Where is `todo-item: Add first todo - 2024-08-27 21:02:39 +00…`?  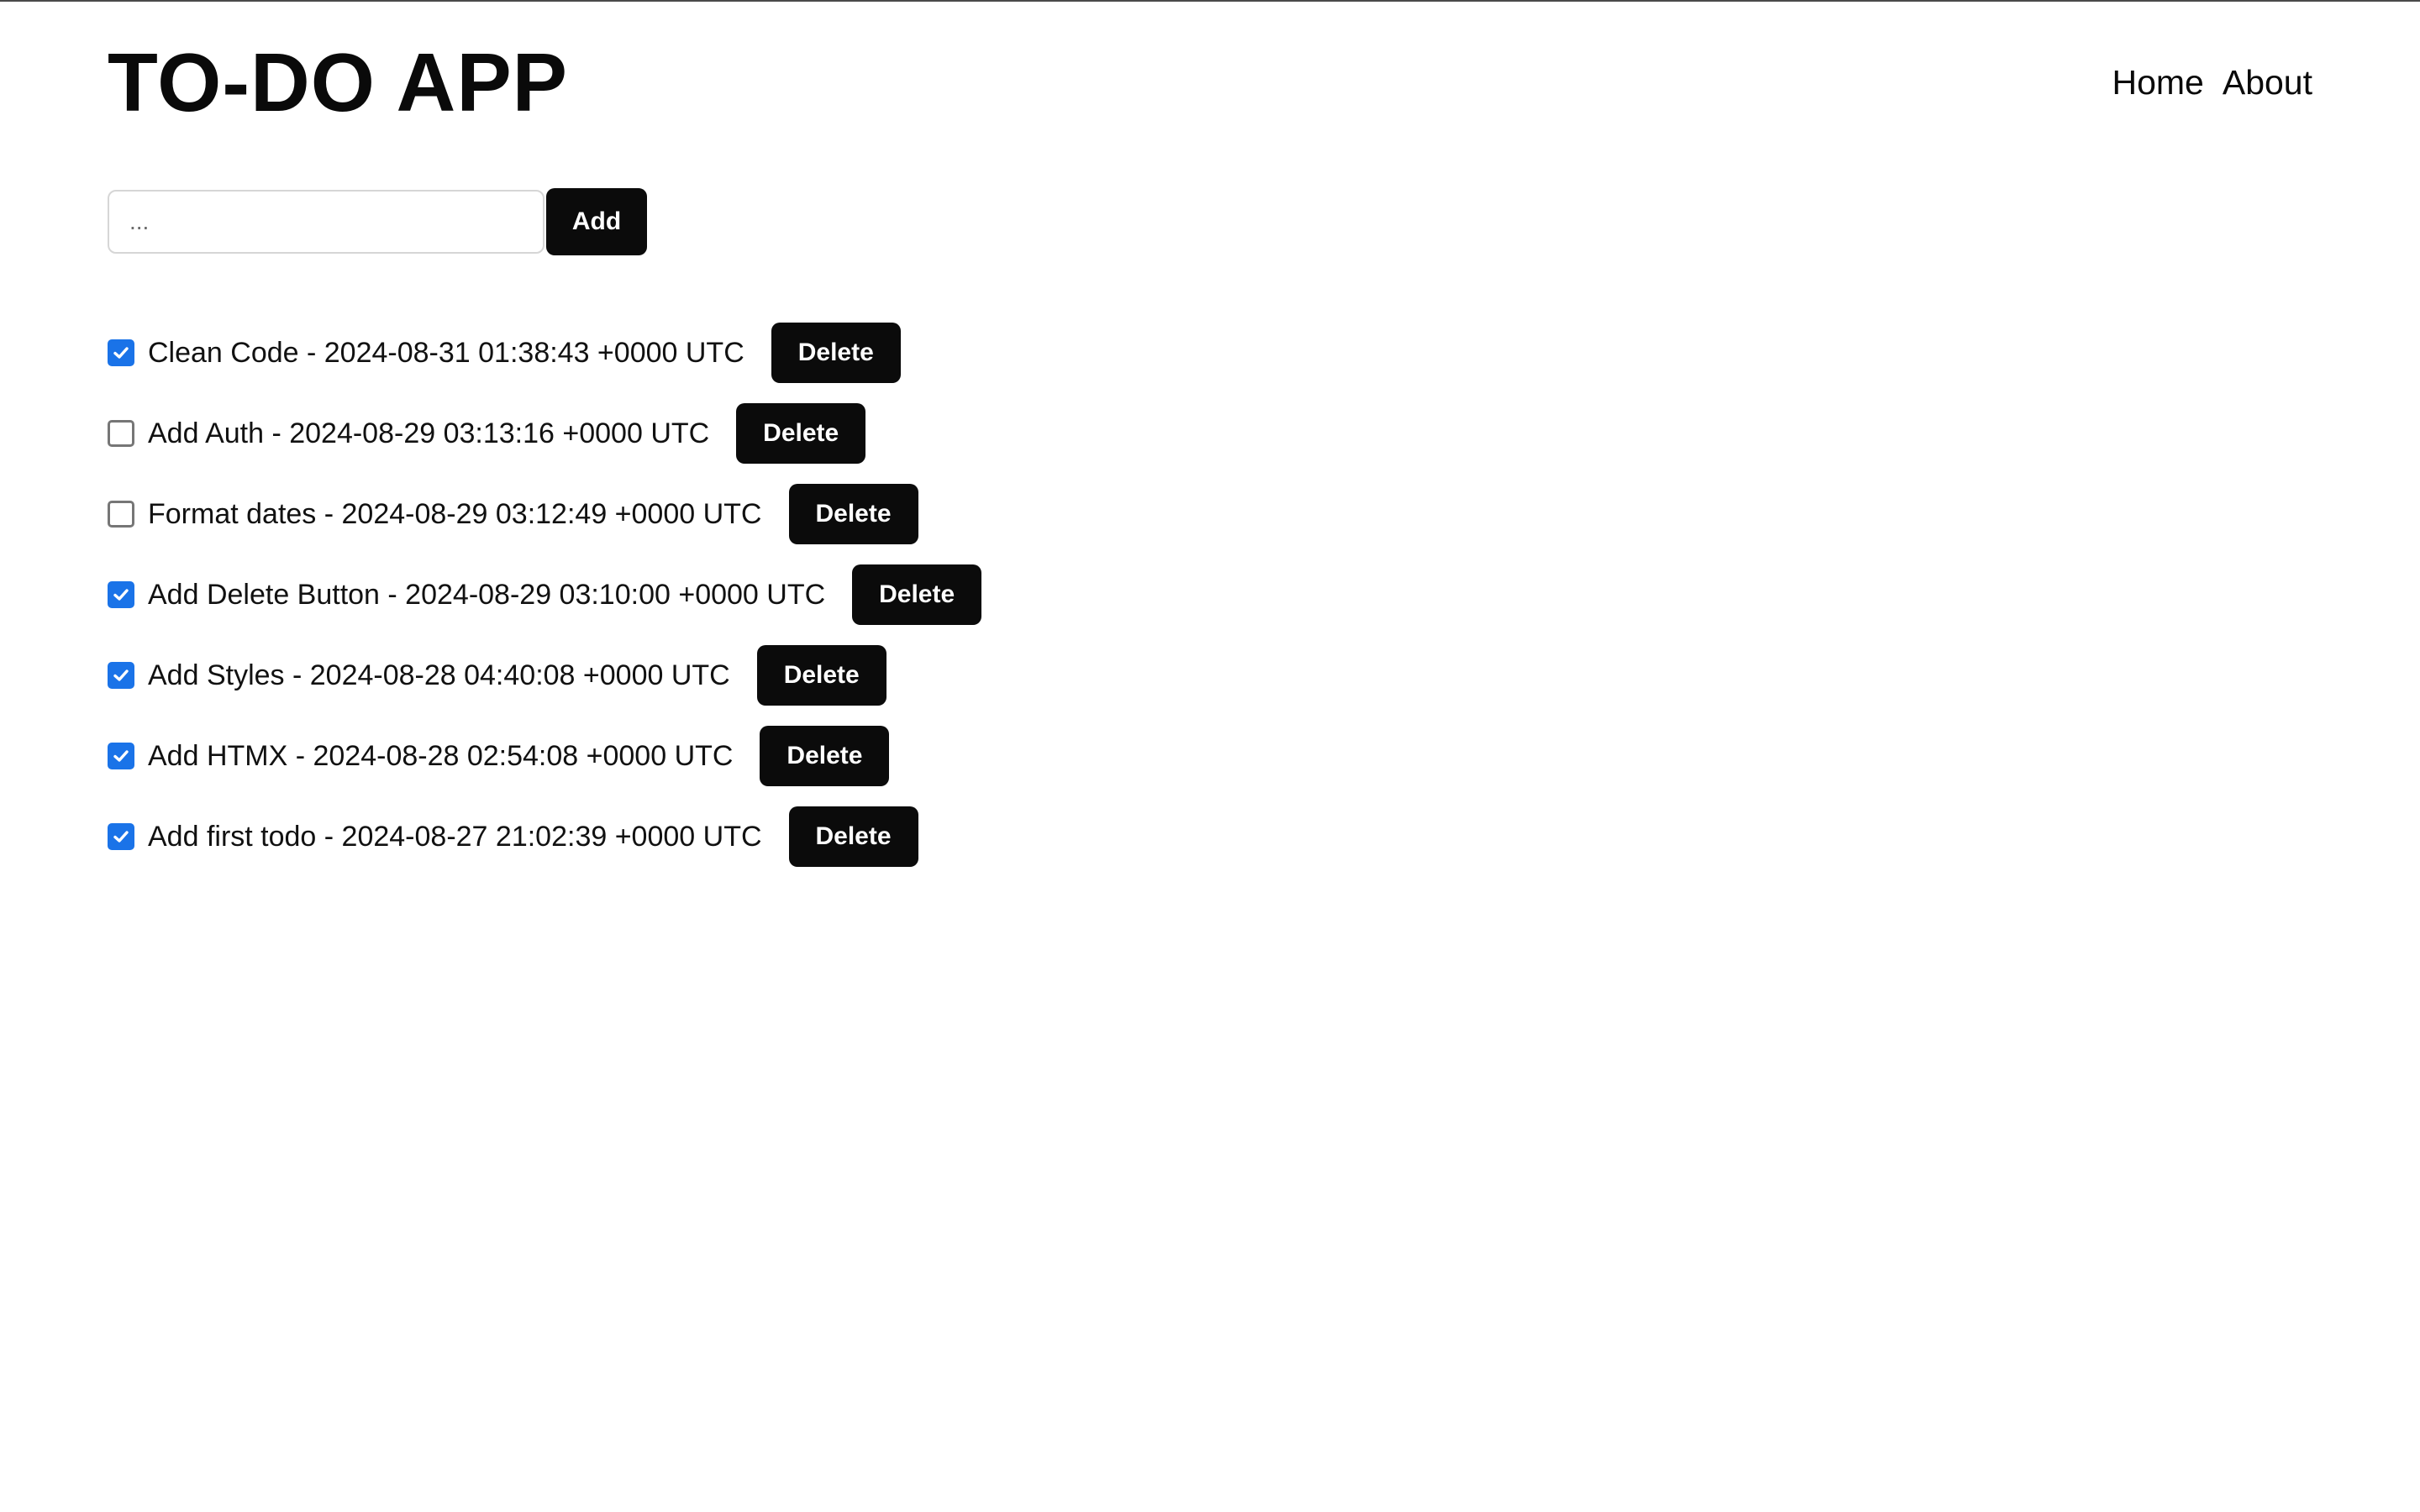 todo-item: Add first todo - 2024-08-27 21:02:39 +00… is located at coordinates (1210, 836).